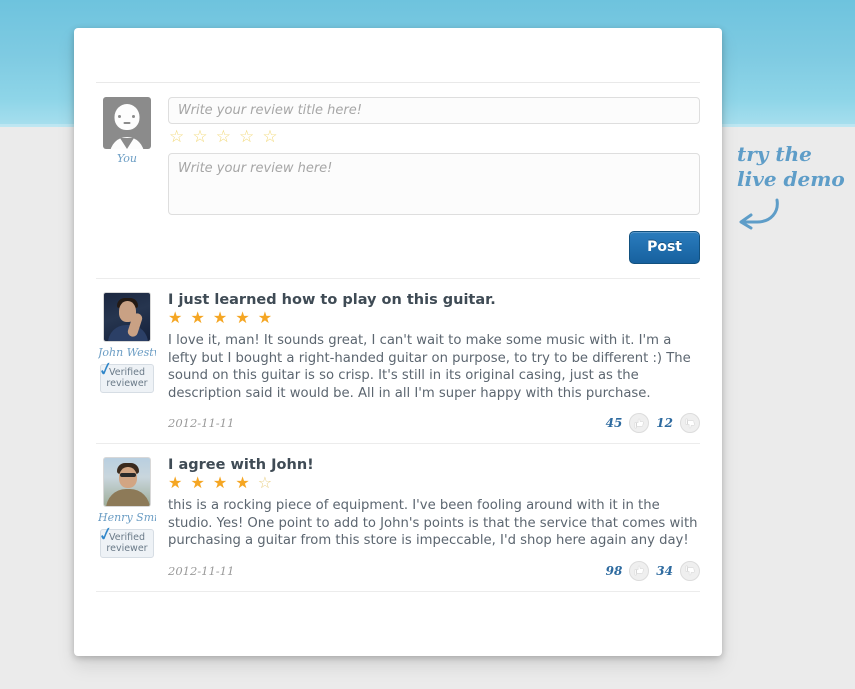 This screenshot has width=855, height=689. I want to click on avatar-shoulder, so click(128, 497).